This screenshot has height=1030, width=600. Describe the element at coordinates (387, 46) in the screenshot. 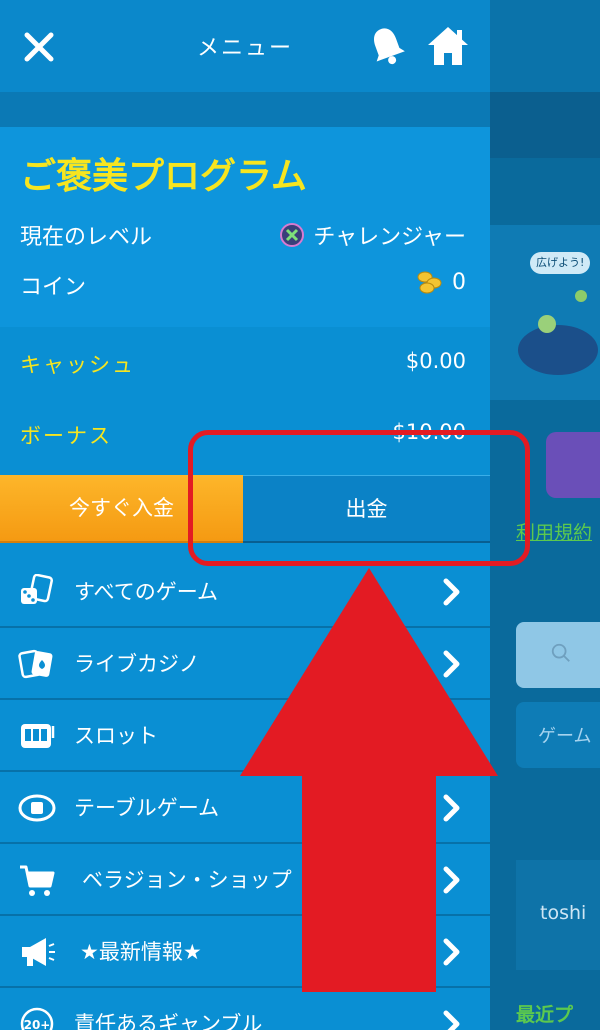

I see `bell-icon` at that location.